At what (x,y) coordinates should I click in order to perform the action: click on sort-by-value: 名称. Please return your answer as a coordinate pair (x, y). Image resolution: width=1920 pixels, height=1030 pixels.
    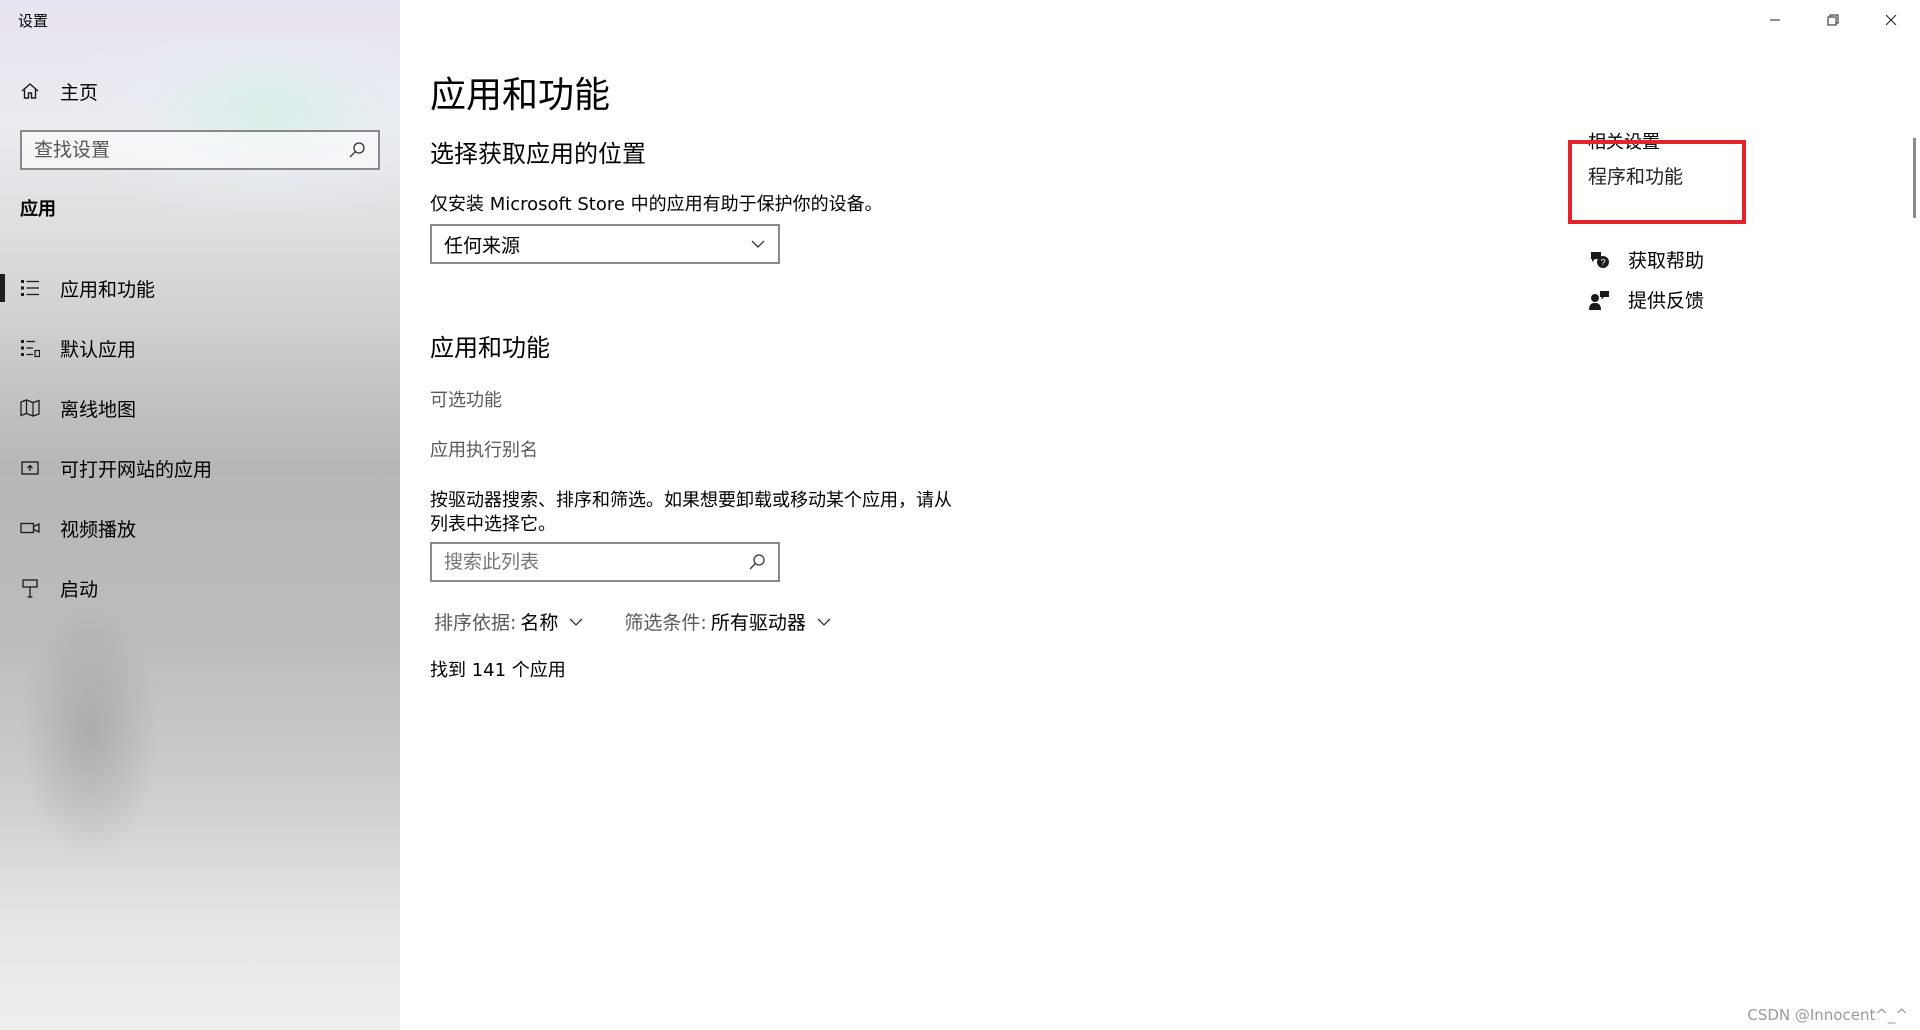
    Looking at the image, I should click on (539, 621).